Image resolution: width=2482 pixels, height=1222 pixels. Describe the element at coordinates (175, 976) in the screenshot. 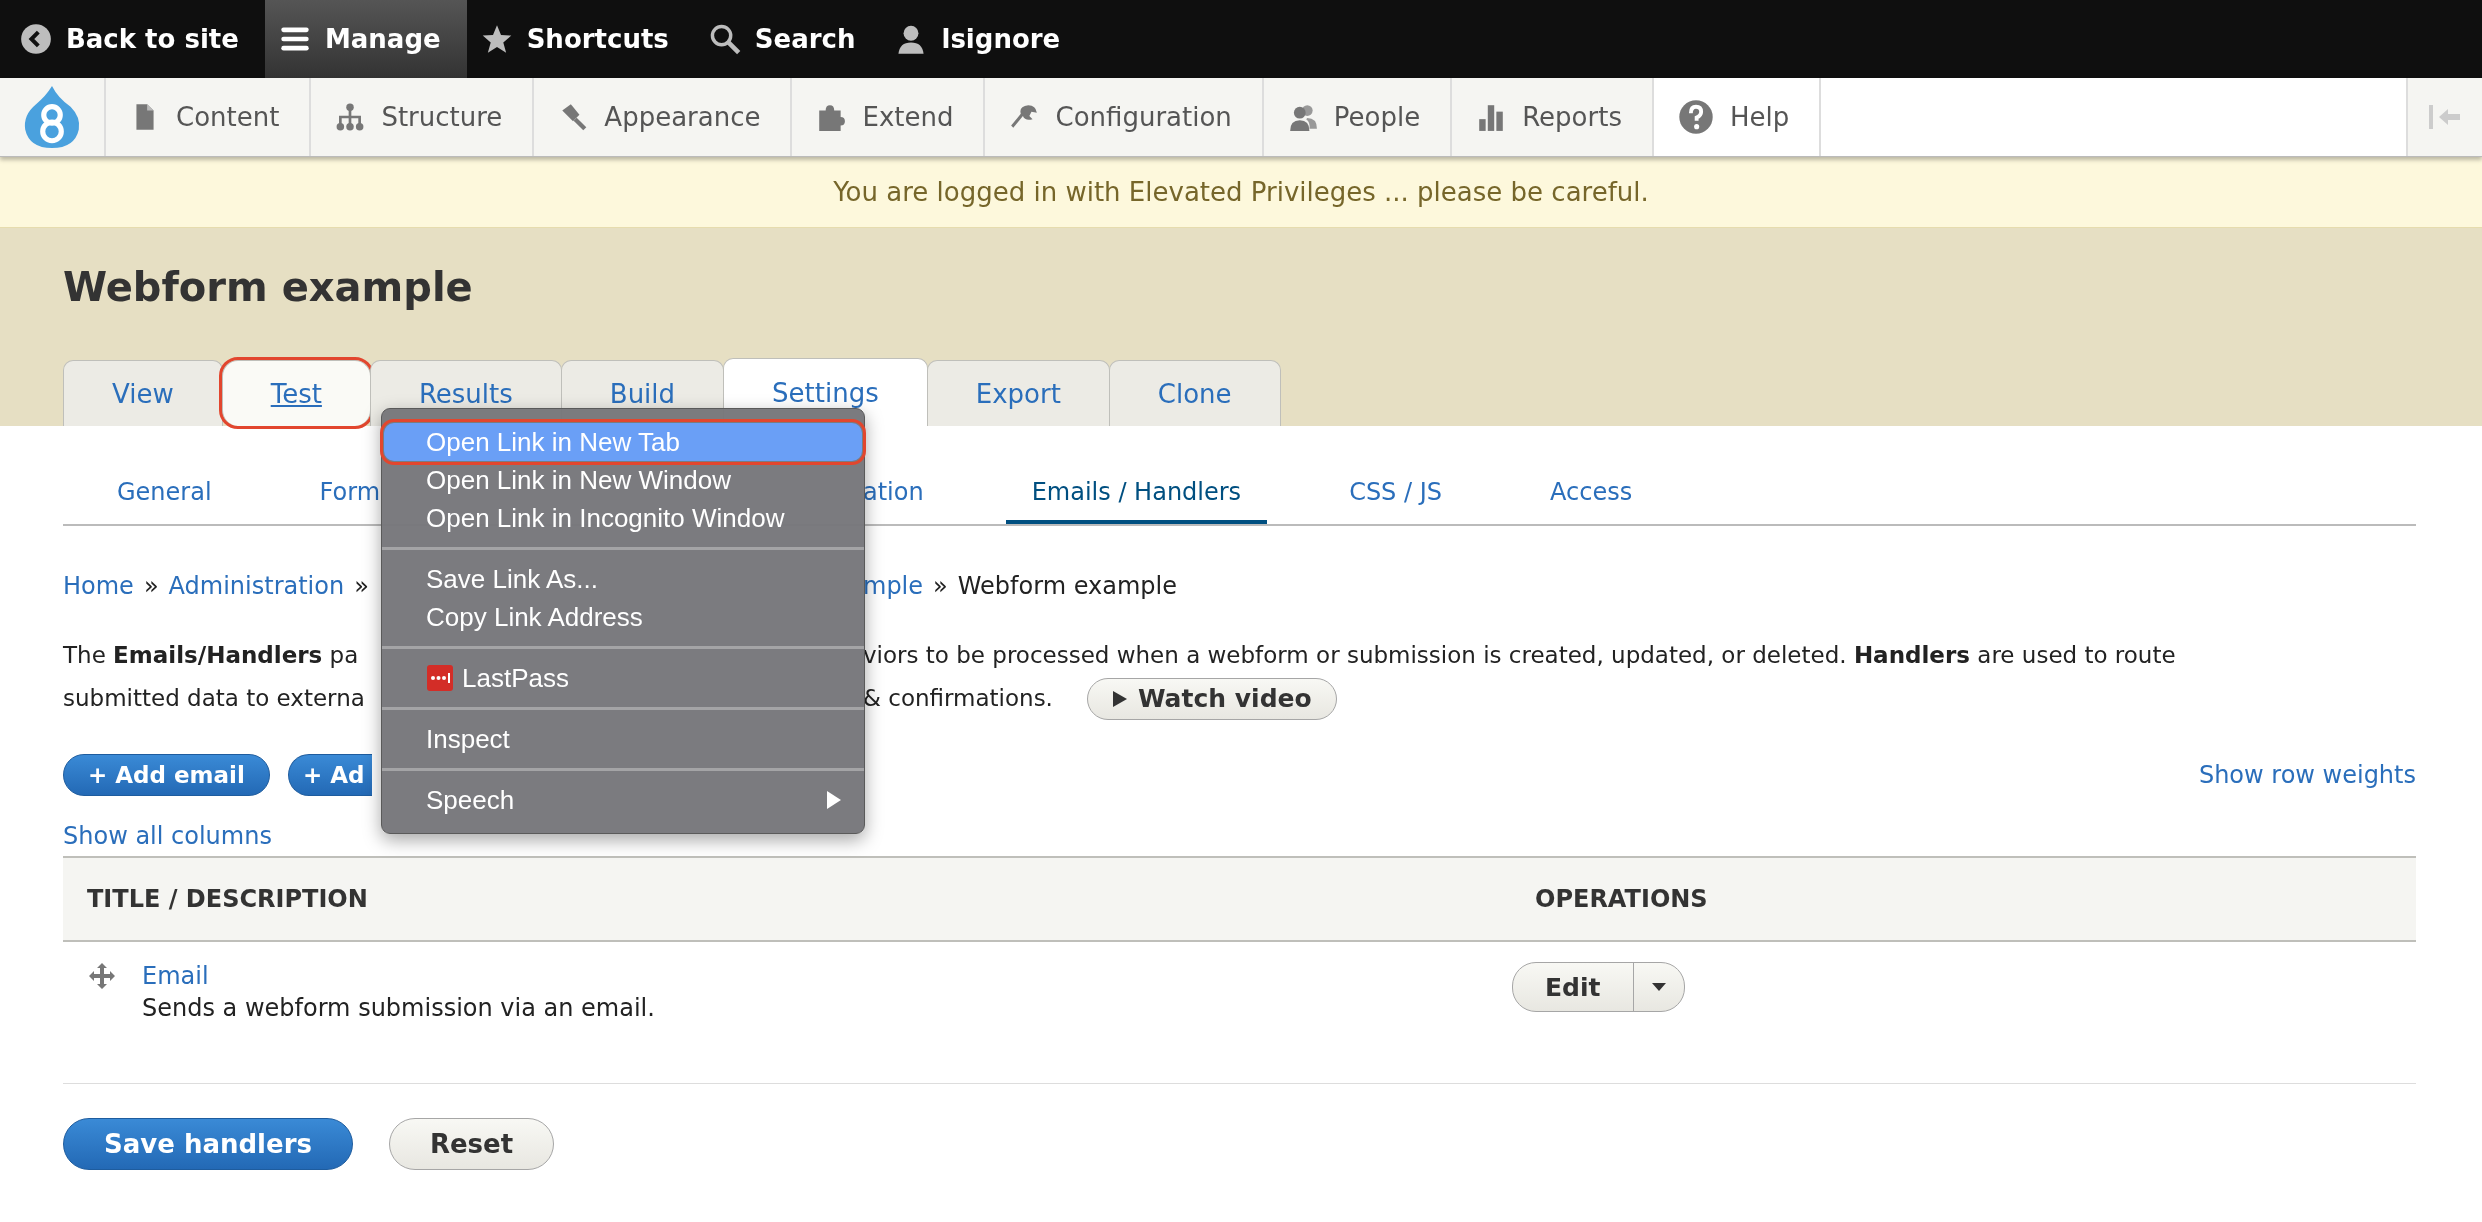

I see `handler-title-link: Email` at that location.